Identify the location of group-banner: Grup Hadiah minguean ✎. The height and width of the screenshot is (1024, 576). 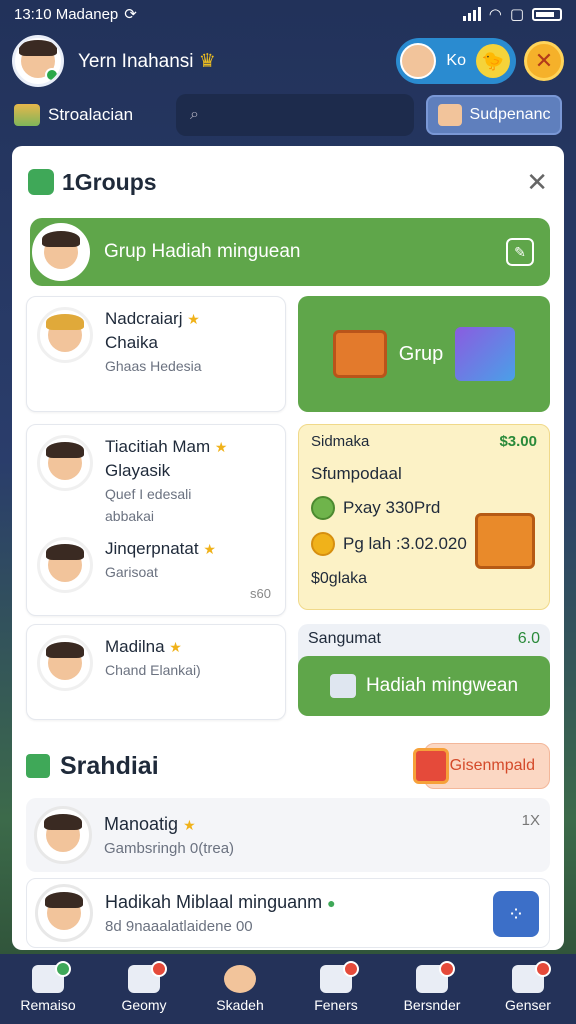
(290, 252).